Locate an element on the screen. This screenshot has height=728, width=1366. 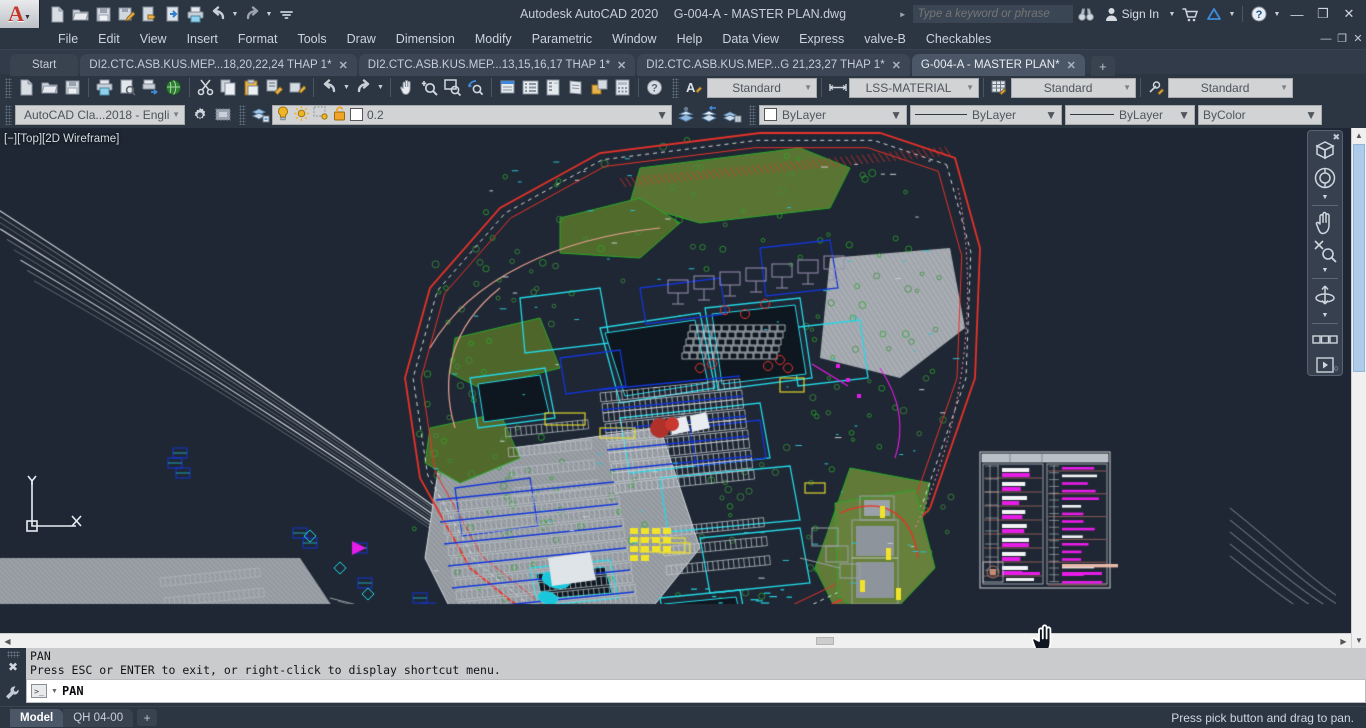
mleader-style-icon is located at coordinates (1156, 87).